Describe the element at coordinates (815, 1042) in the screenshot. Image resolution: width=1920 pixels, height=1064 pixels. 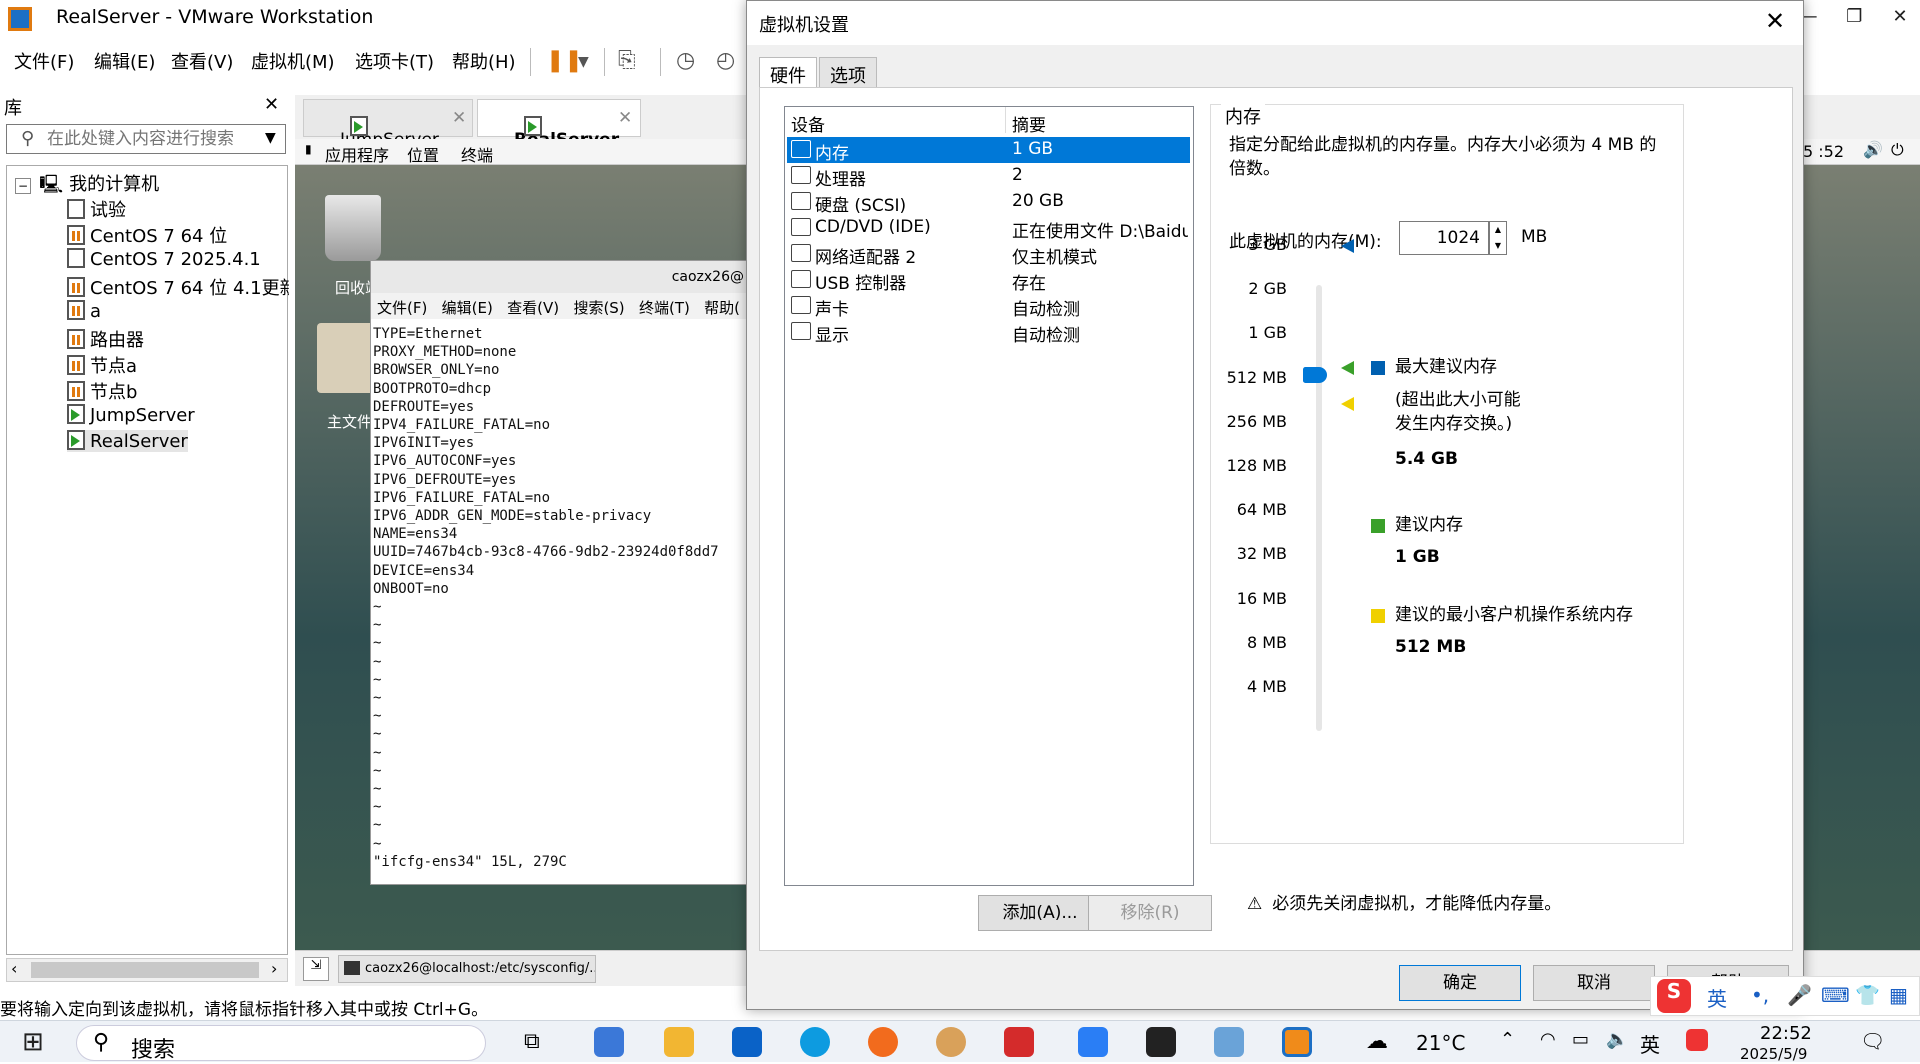
I see `edge-icon` at that location.